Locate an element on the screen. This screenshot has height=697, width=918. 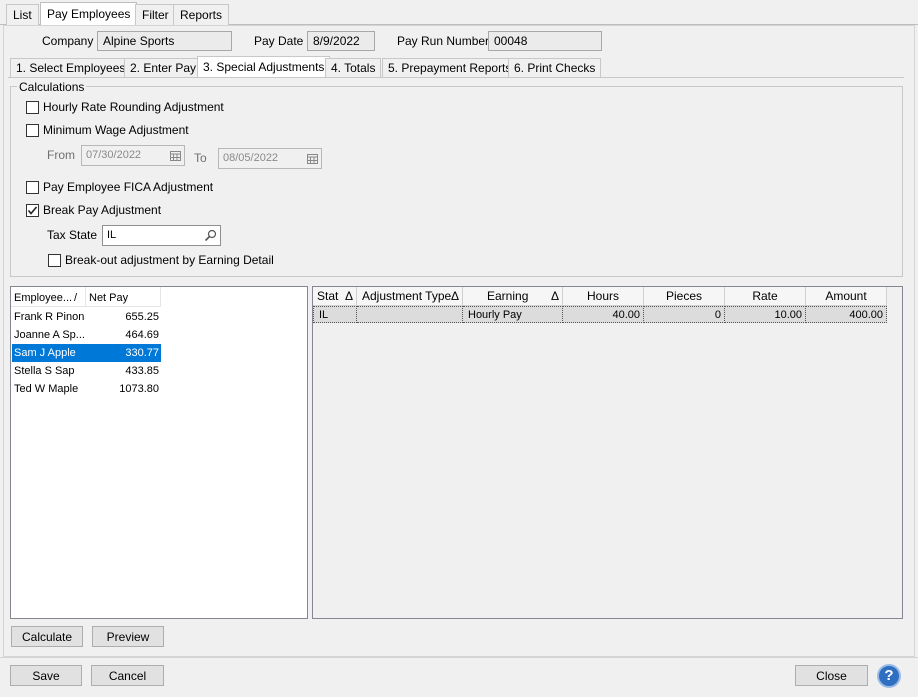
list-item-selected: Sam J Apple 330.77 is located at coordinates (86, 353).